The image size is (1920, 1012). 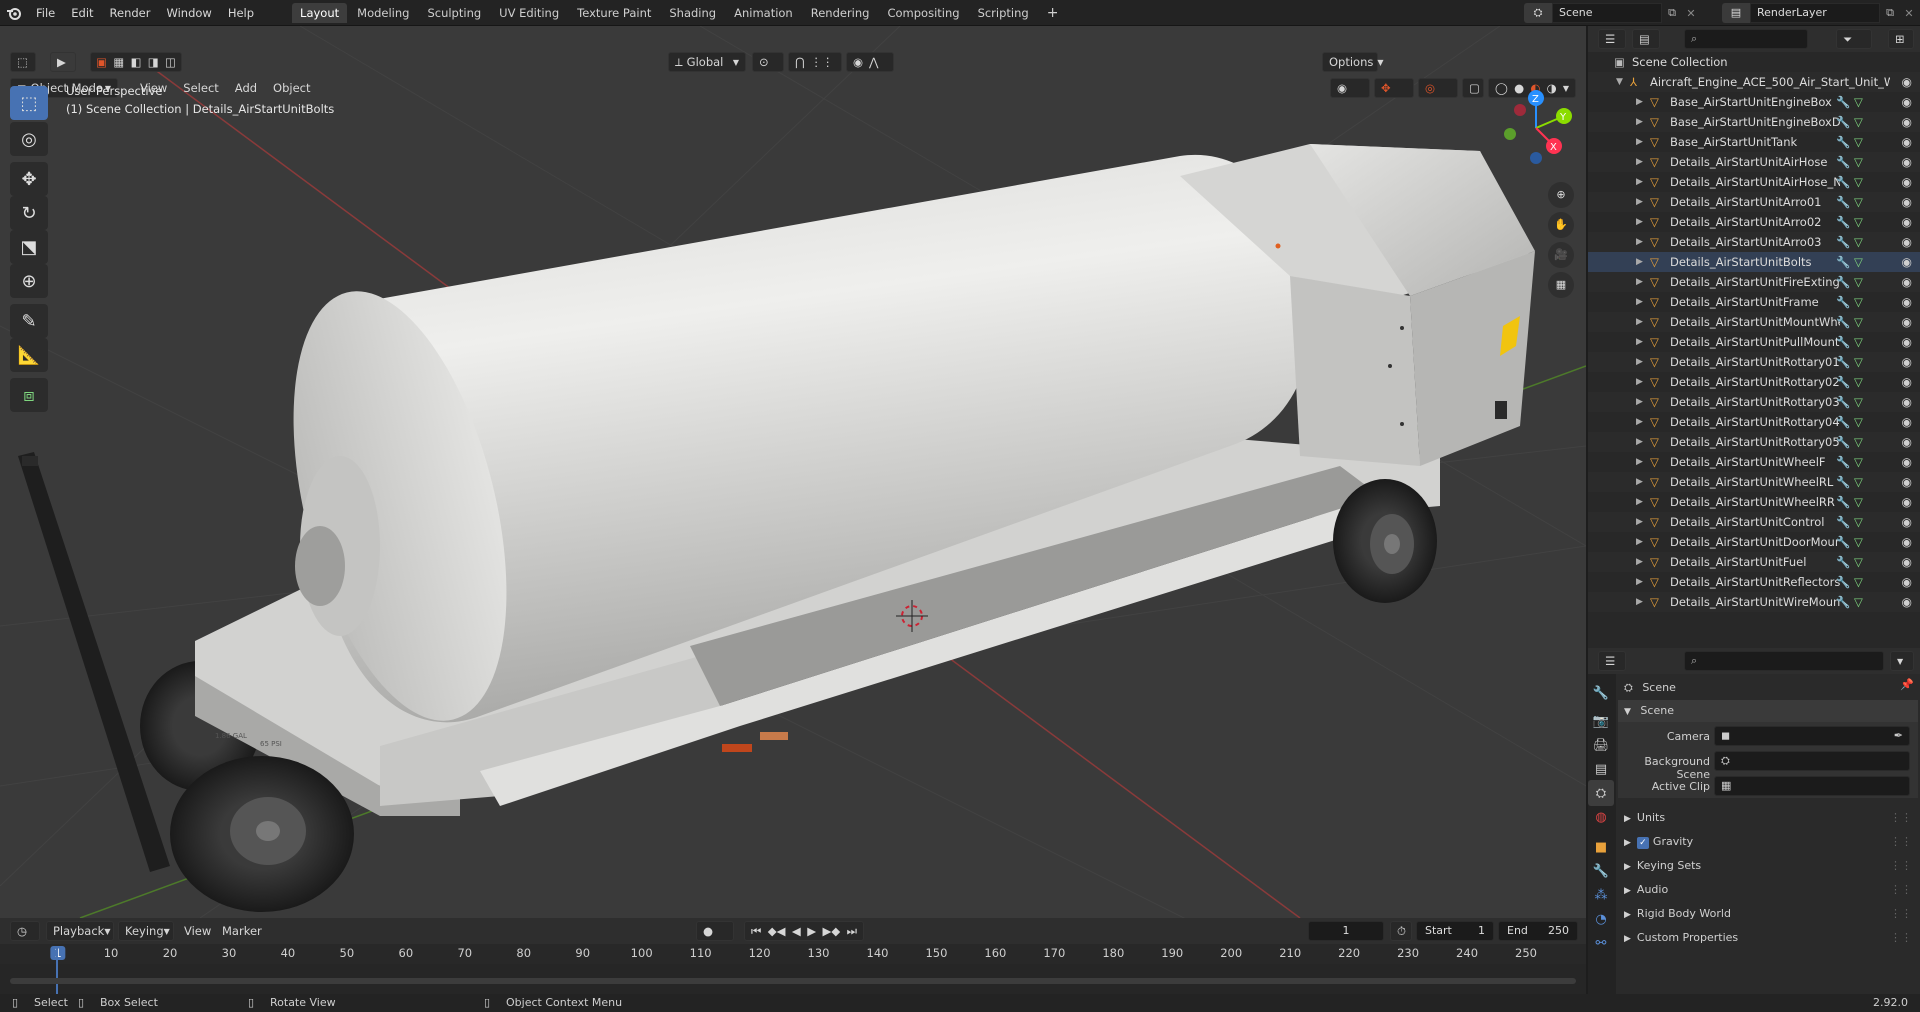 I want to click on visibility-dropdown: ◉, so click(x=1350, y=88).